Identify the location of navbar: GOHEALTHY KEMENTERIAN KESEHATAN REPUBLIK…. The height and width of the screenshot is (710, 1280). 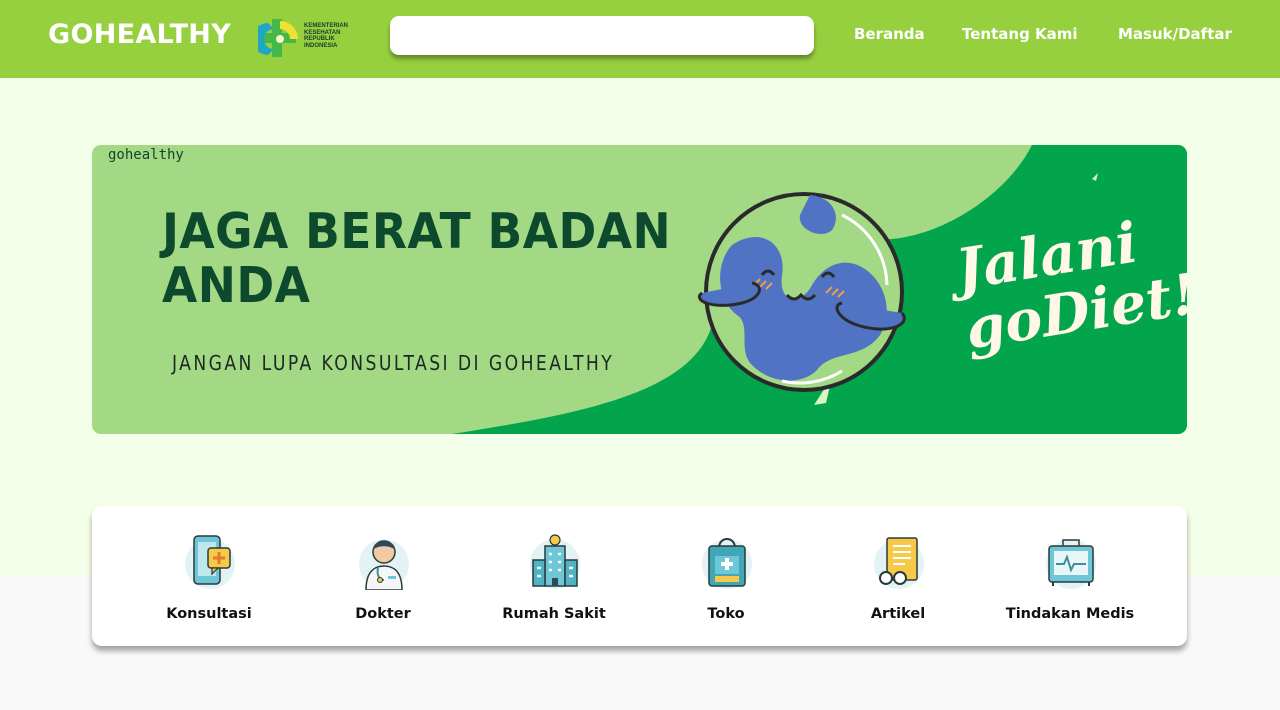
(640, 39).